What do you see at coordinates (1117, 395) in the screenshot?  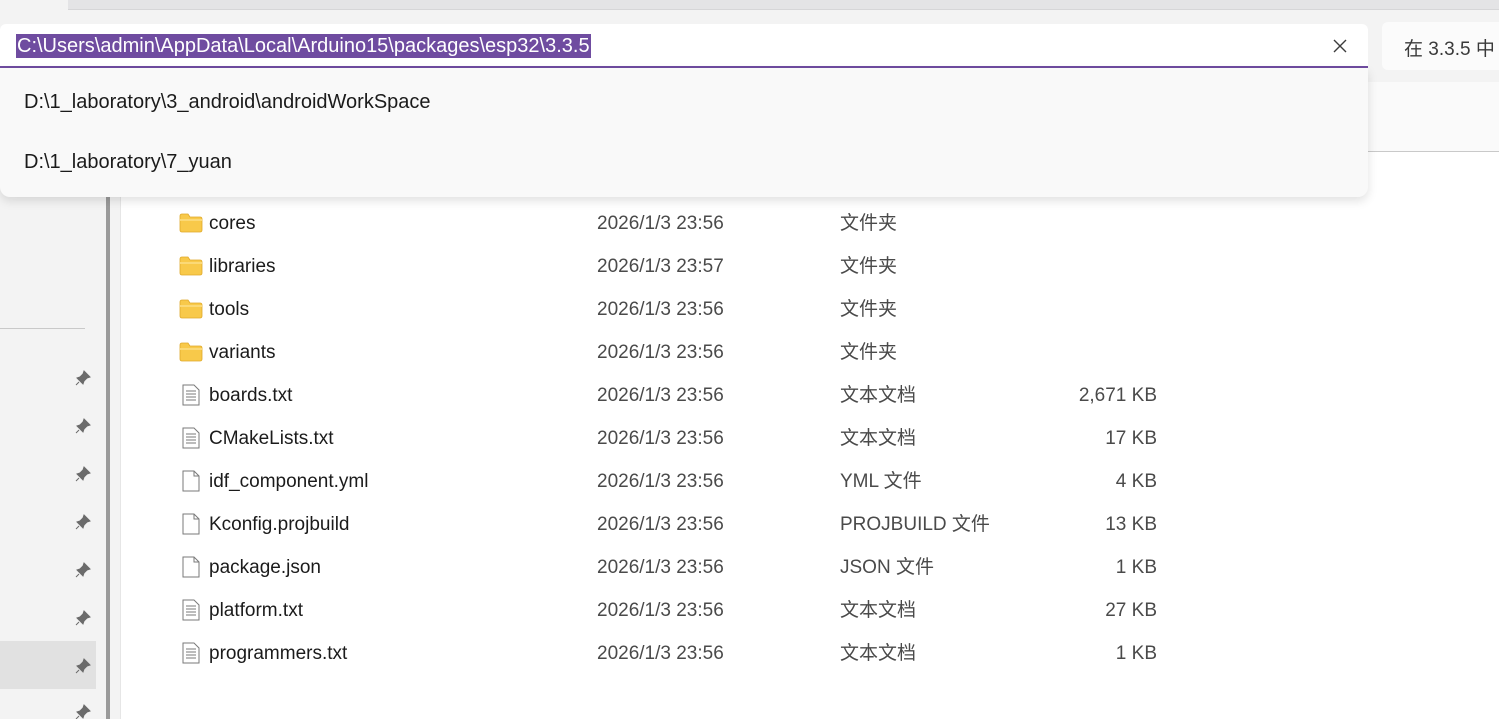 I see `file-size: 2,671 KB` at bounding box center [1117, 395].